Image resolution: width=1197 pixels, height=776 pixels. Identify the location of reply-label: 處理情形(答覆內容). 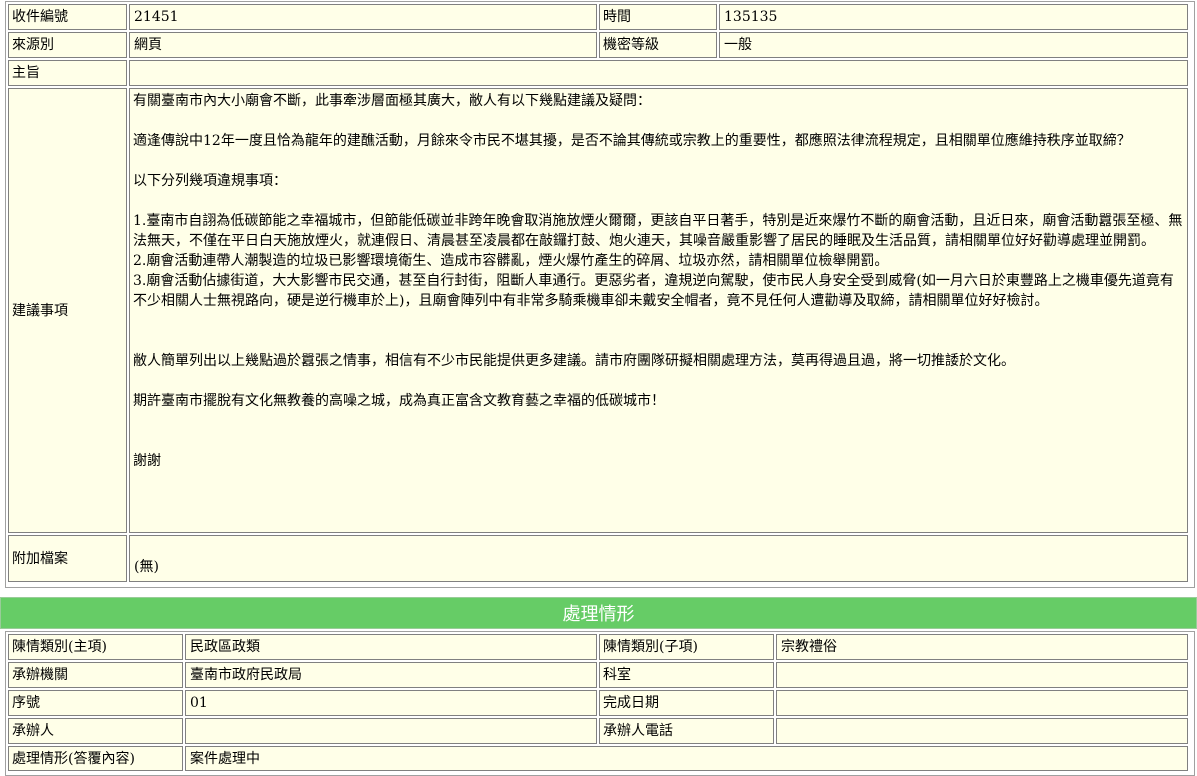
(95, 758).